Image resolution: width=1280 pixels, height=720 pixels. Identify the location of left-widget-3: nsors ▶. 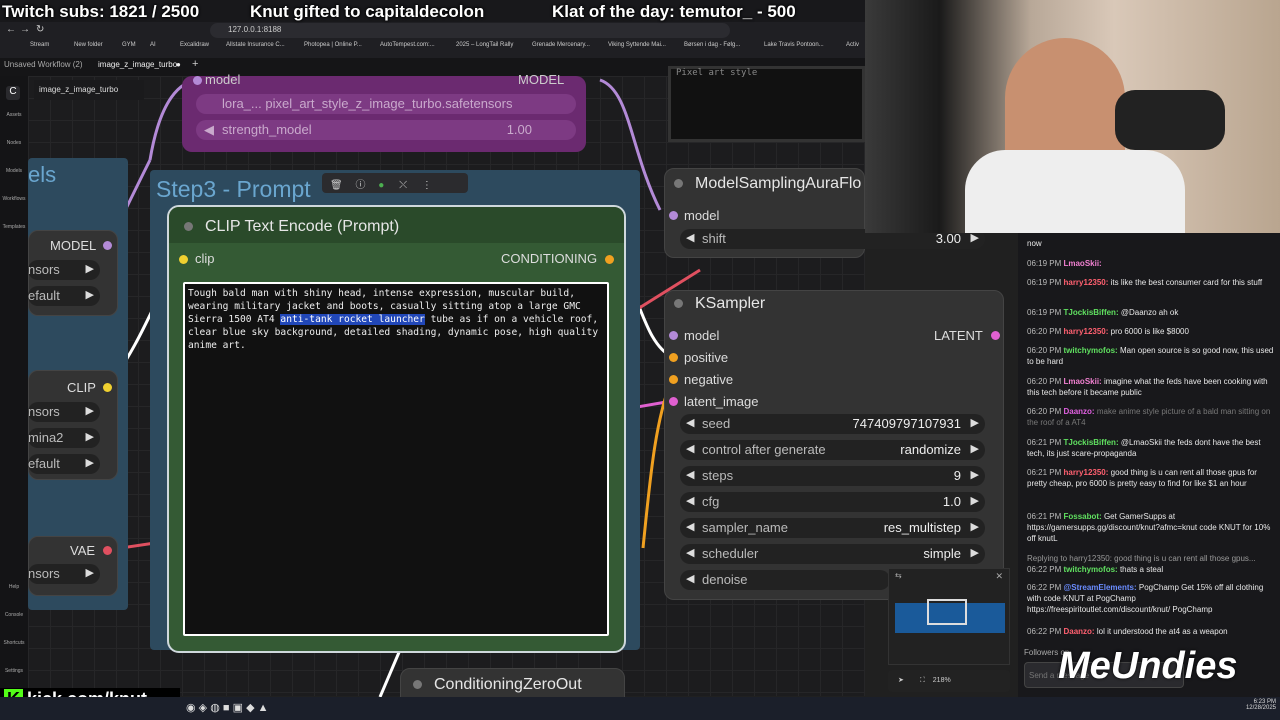
(64, 412).